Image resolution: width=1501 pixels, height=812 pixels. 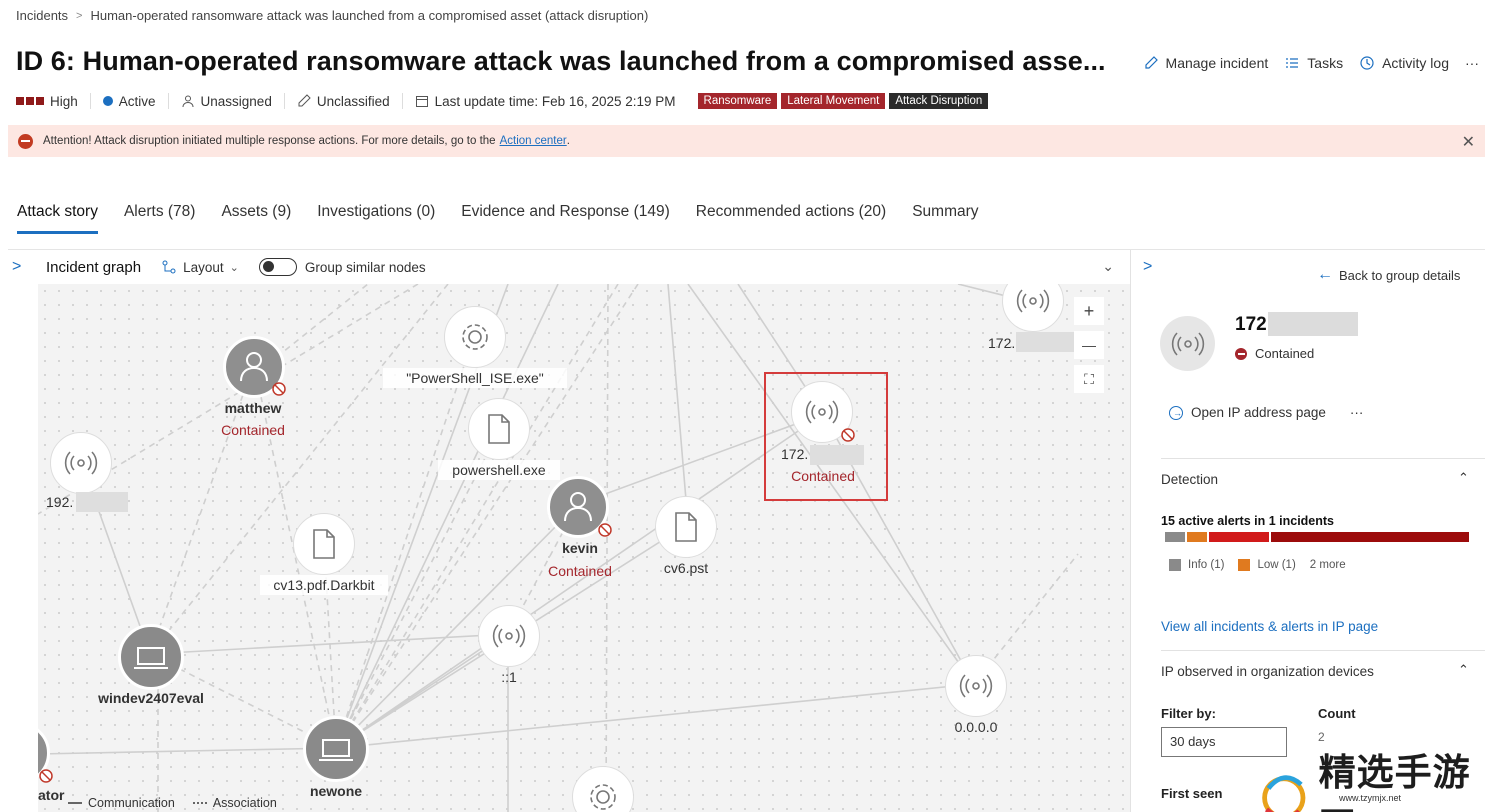 What do you see at coordinates (151, 657) in the screenshot?
I see `graph-node-device-windev` at bounding box center [151, 657].